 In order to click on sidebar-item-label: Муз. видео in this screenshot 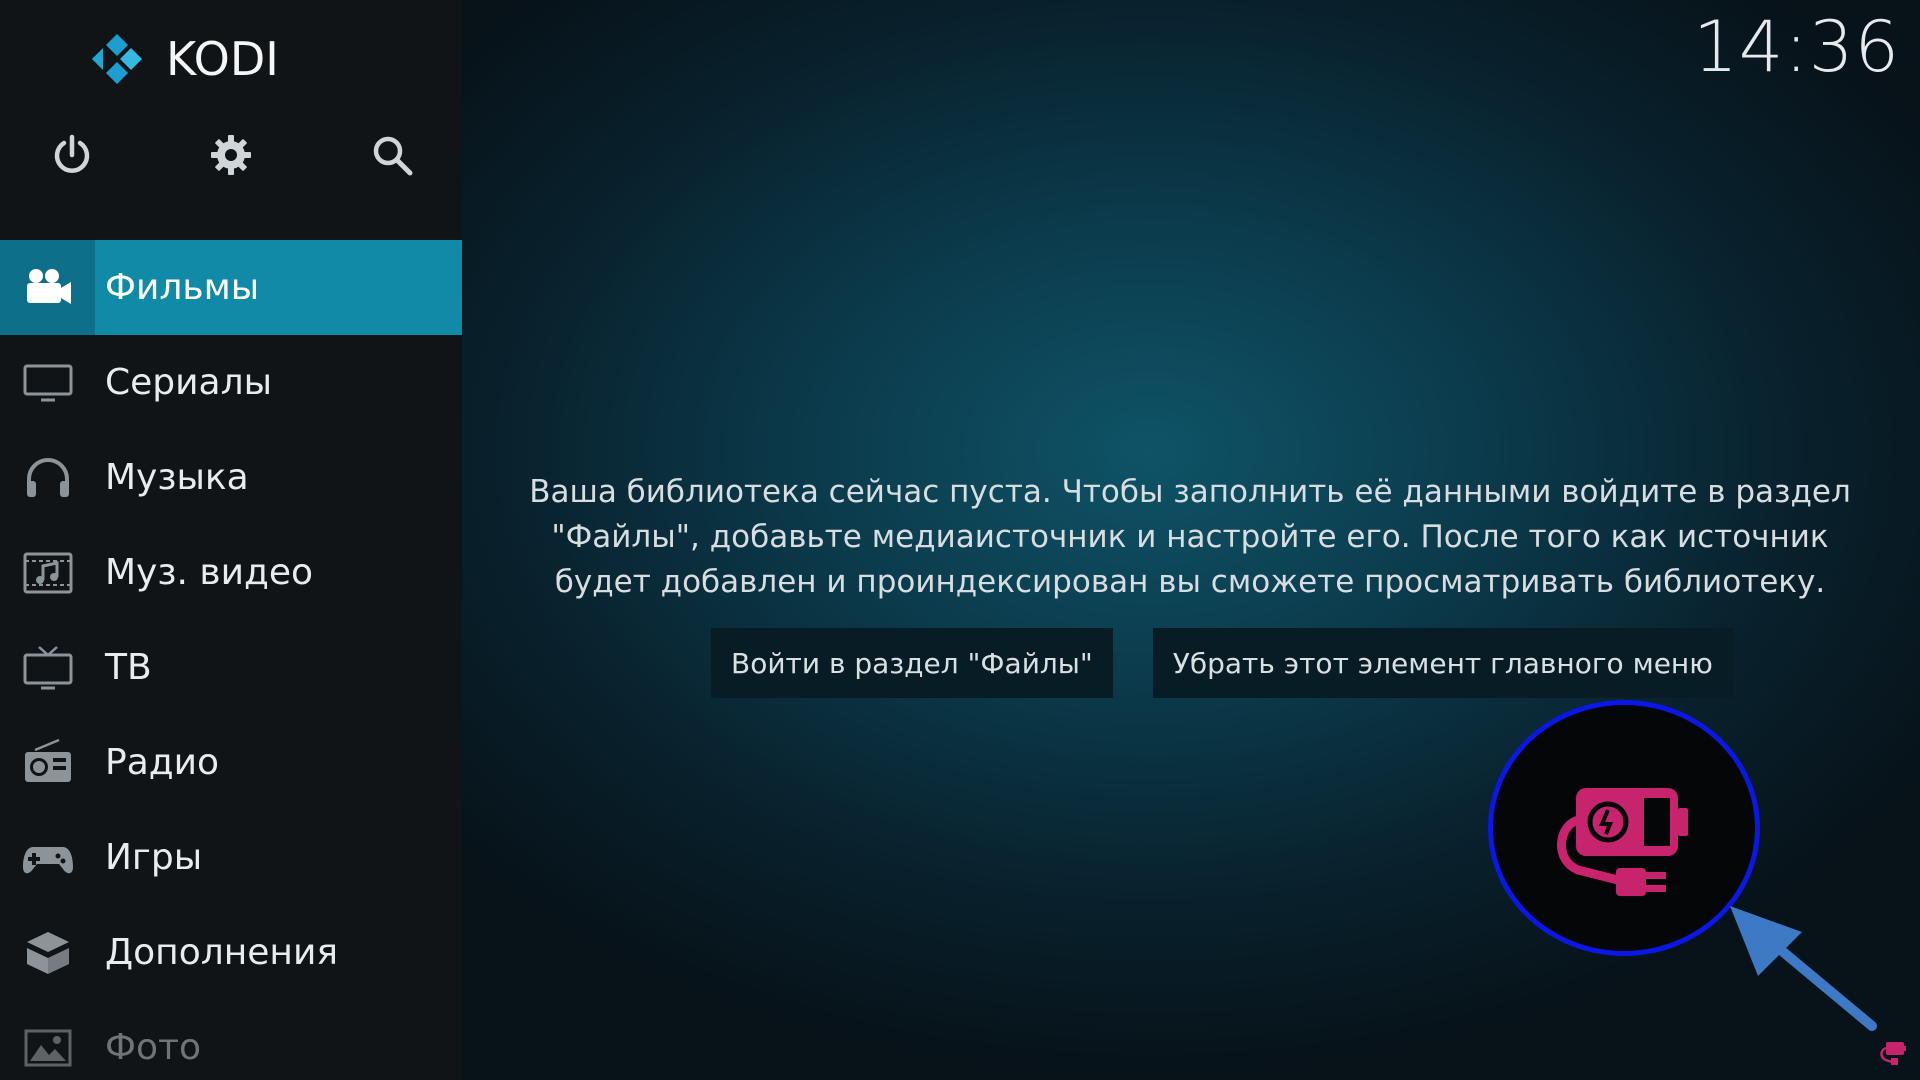, I will do `click(209, 572)`.